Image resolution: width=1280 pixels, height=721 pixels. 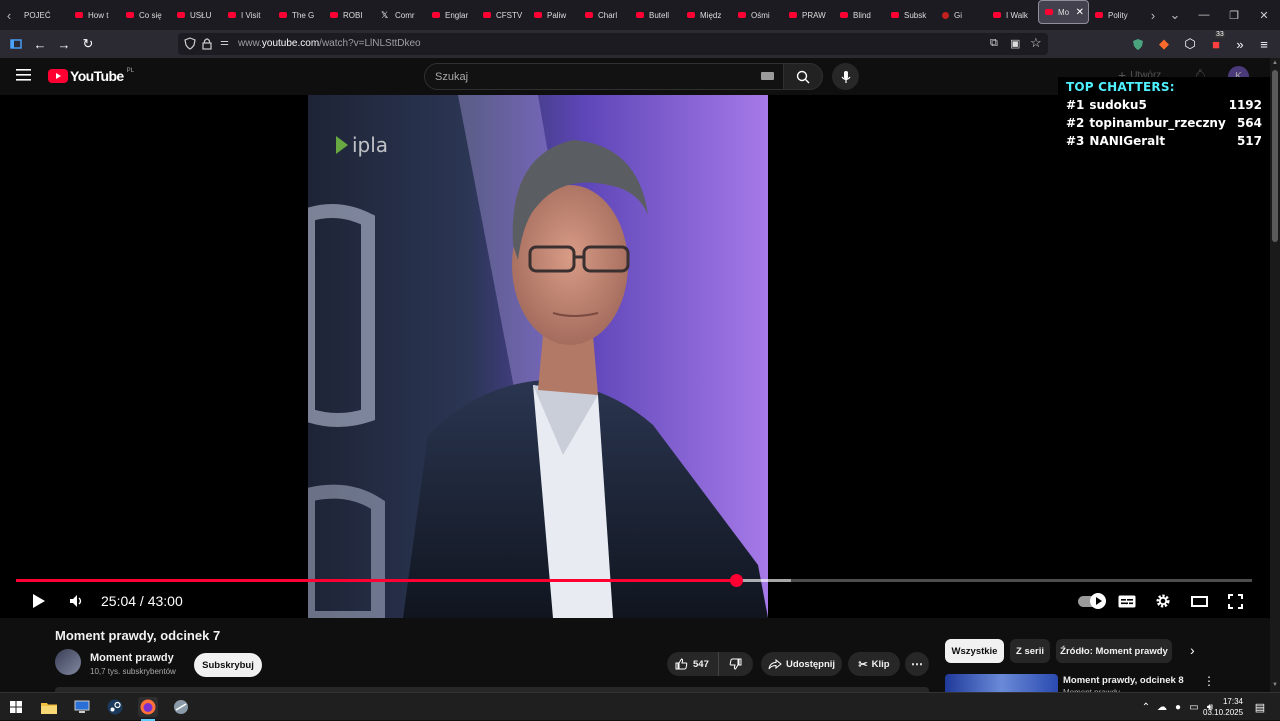 What do you see at coordinates (681, 664) in the screenshot?
I see `thumbs-up-icon` at bounding box center [681, 664].